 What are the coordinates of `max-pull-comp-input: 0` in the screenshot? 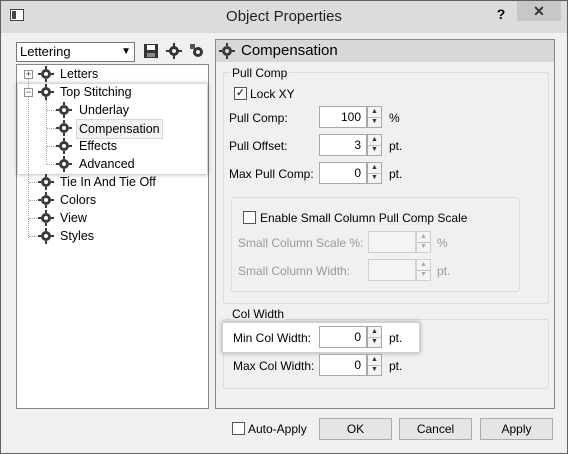 It's located at (343, 173).